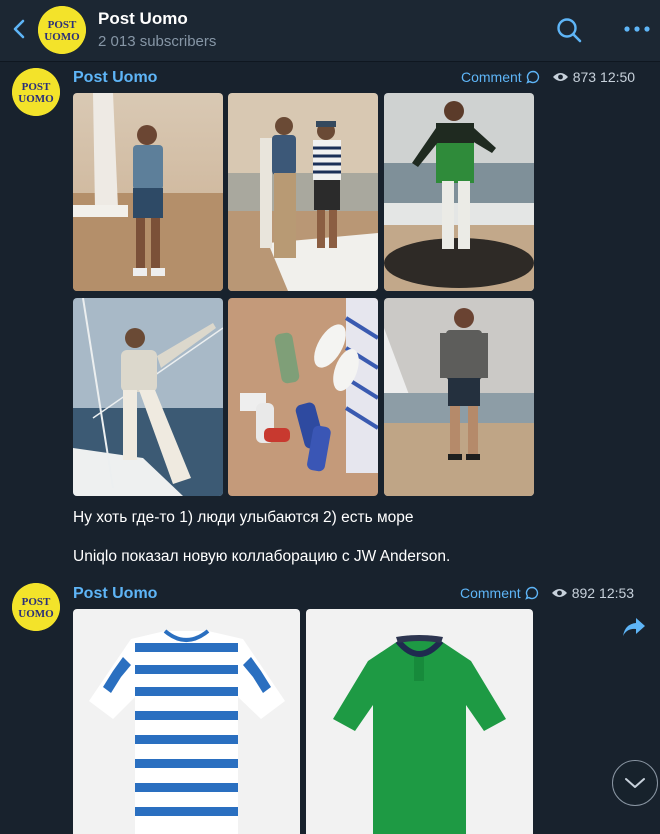  I want to click on search-icon, so click(569, 30).